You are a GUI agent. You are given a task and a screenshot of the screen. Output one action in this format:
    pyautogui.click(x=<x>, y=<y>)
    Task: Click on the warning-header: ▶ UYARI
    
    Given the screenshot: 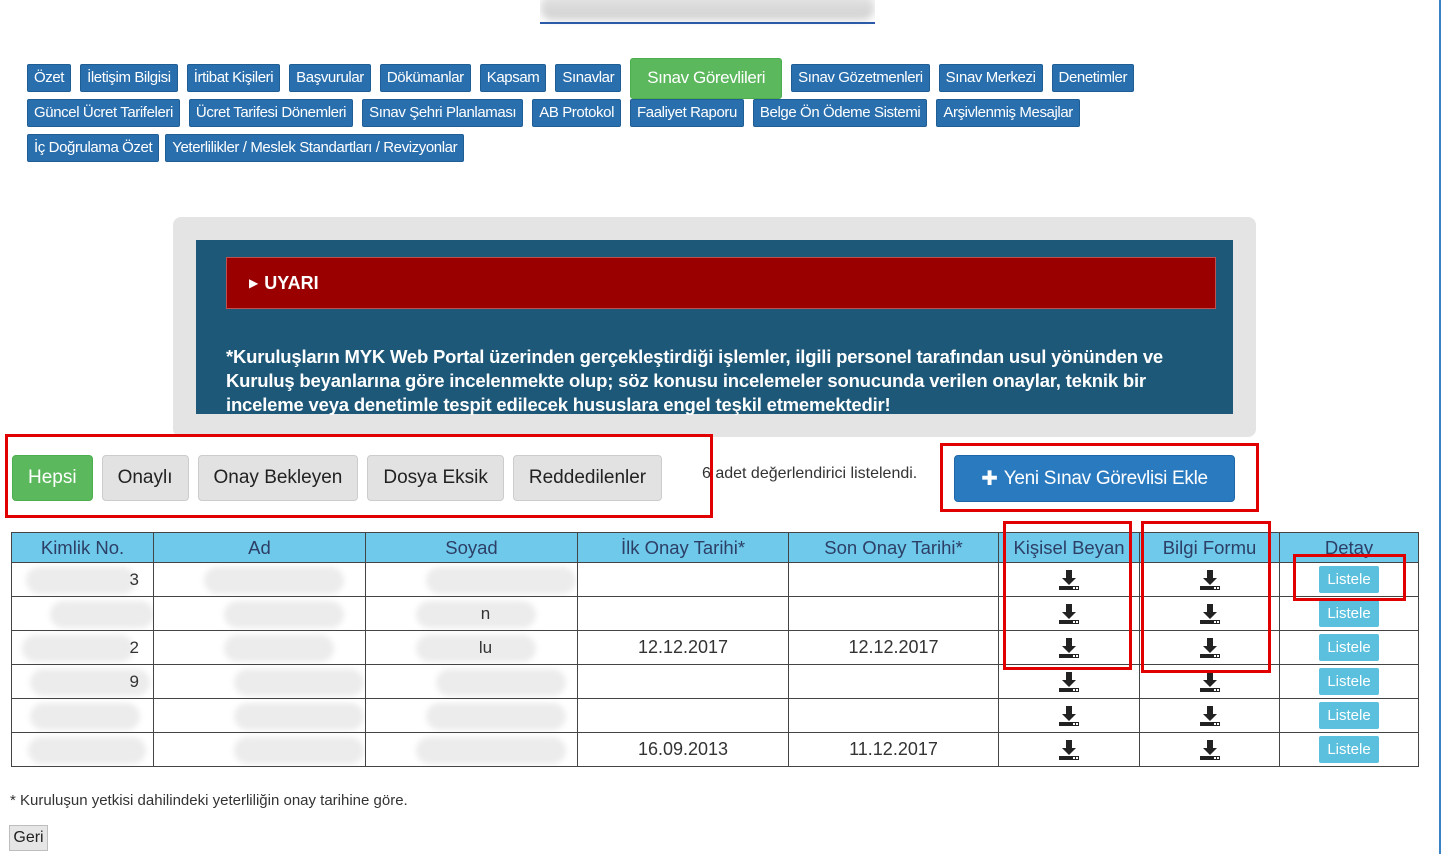 What is the action you would take?
    pyautogui.click(x=721, y=283)
    